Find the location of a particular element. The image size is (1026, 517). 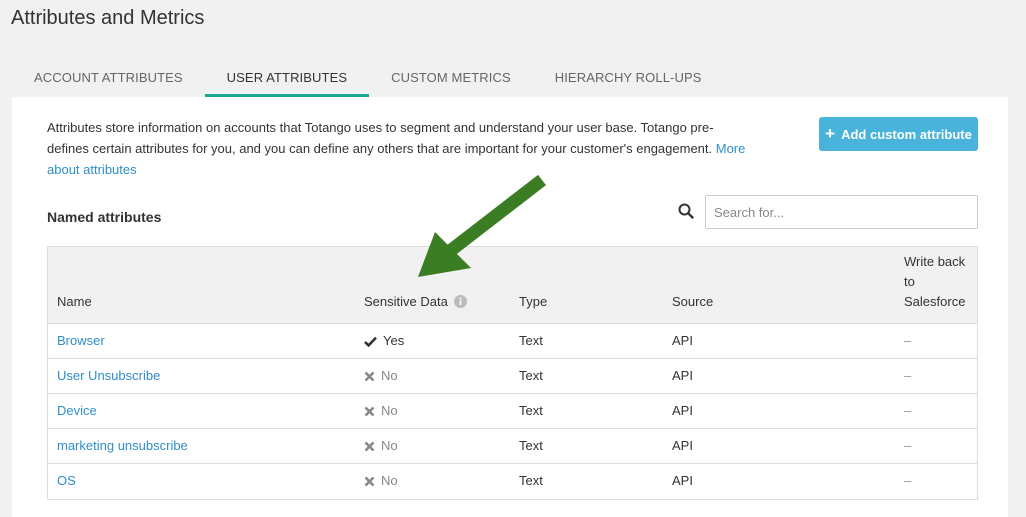

table-row: User Unsubscribe No Text API – is located at coordinates (512, 376).